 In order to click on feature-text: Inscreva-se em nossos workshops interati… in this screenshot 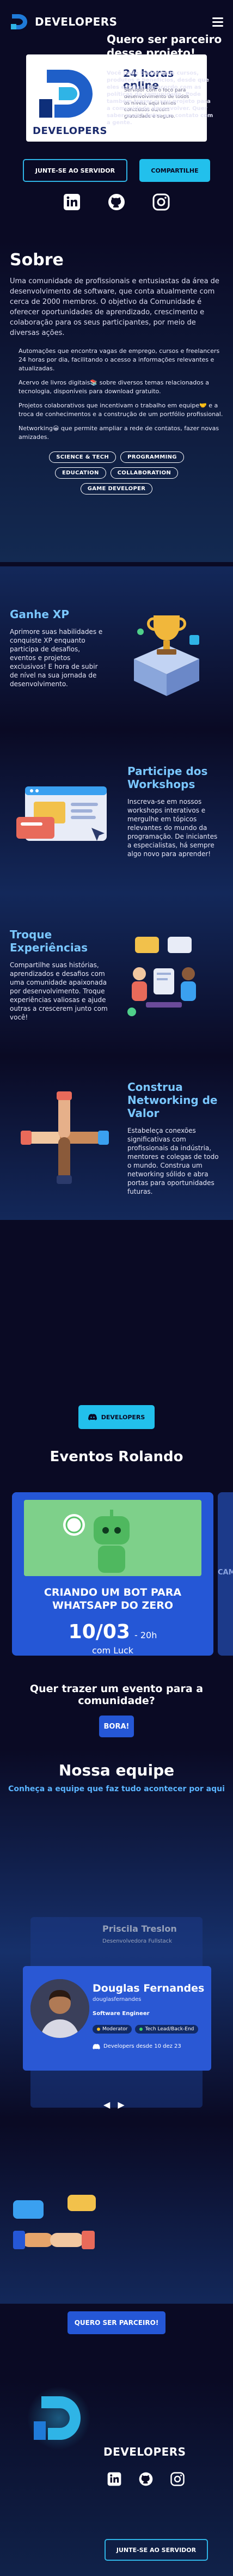, I will do `click(172, 828)`.